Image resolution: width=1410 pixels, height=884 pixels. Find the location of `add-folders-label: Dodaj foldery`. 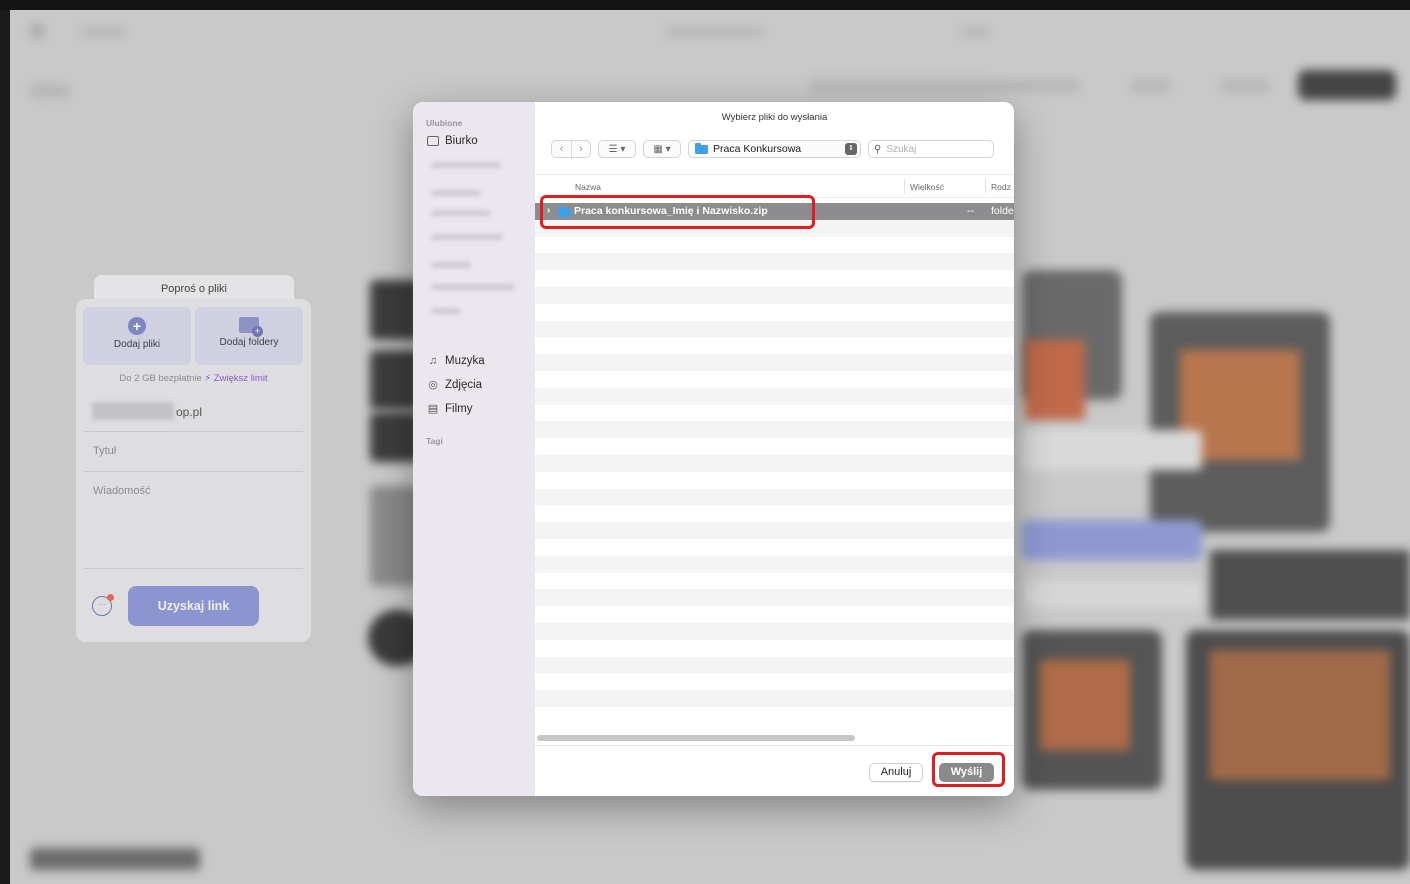

add-folders-label: Dodaj foldery is located at coordinates (249, 342).